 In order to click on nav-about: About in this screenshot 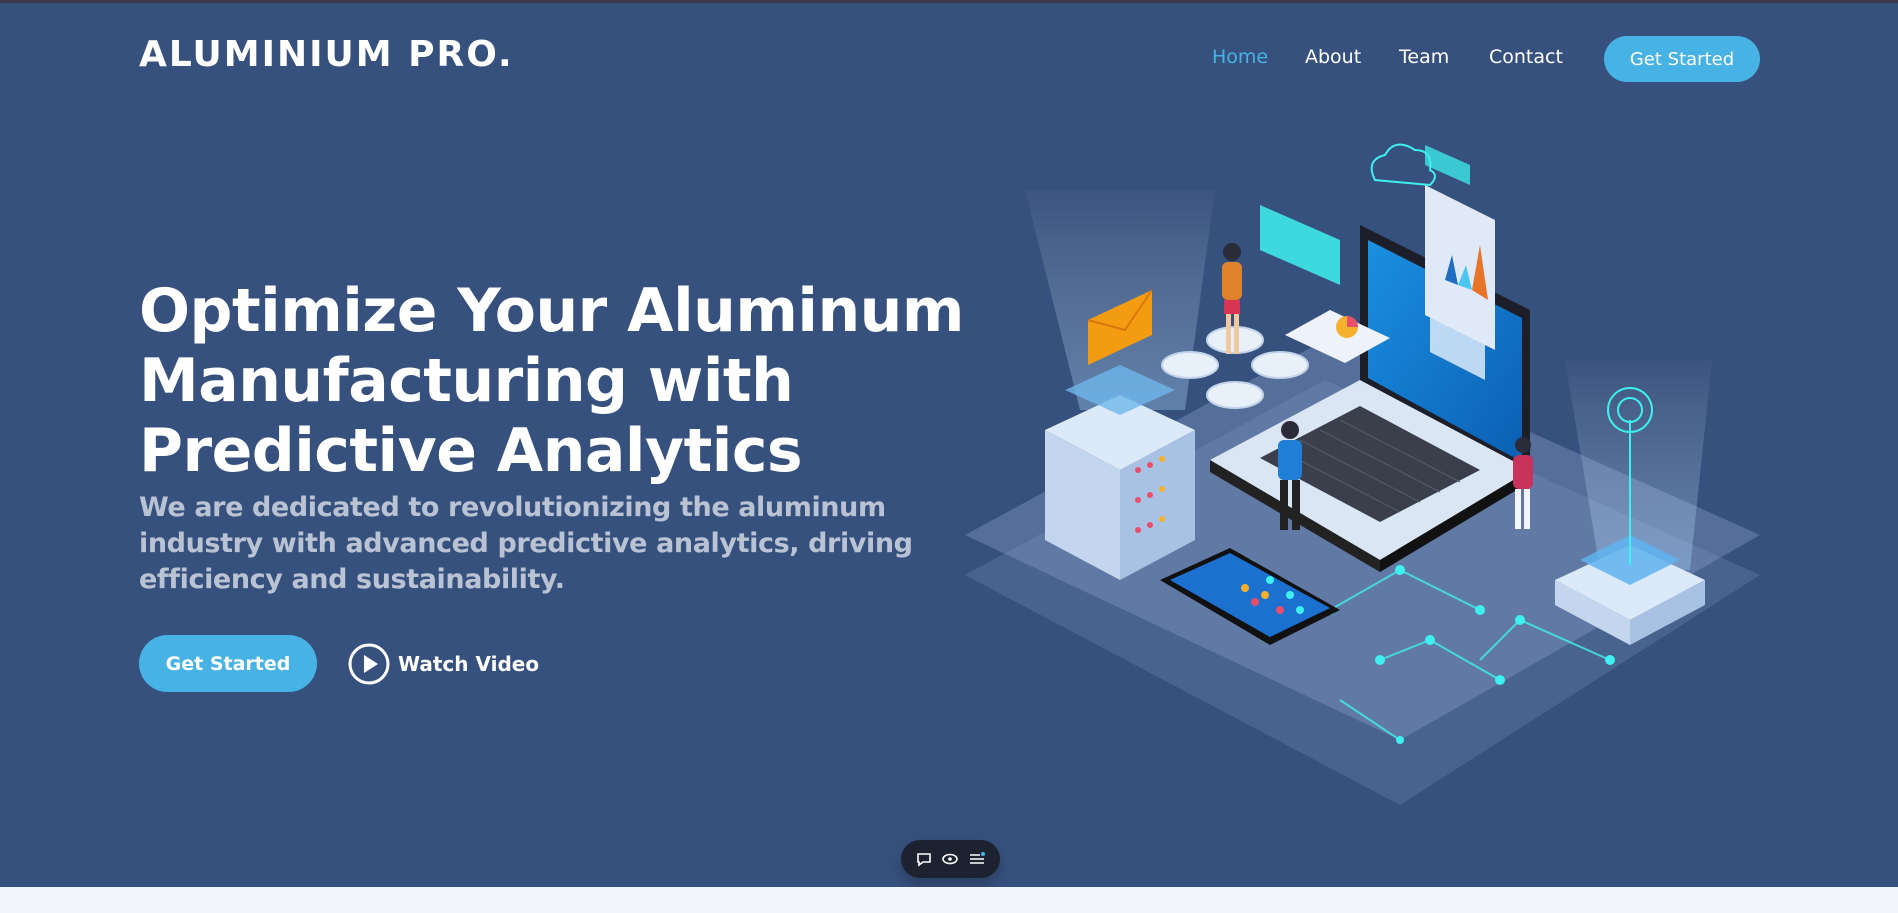, I will do `click(1333, 57)`.